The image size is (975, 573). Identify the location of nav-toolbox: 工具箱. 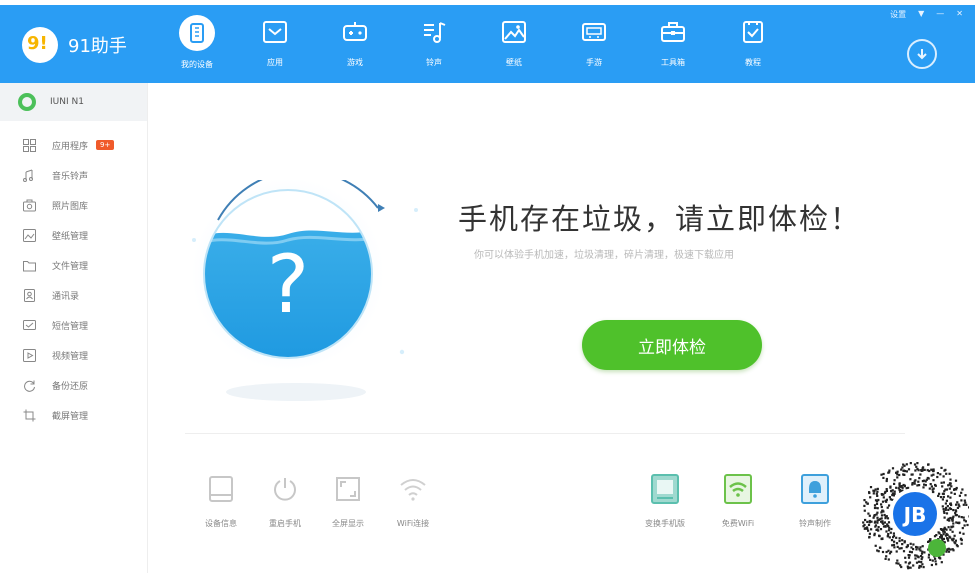
(673, 48).